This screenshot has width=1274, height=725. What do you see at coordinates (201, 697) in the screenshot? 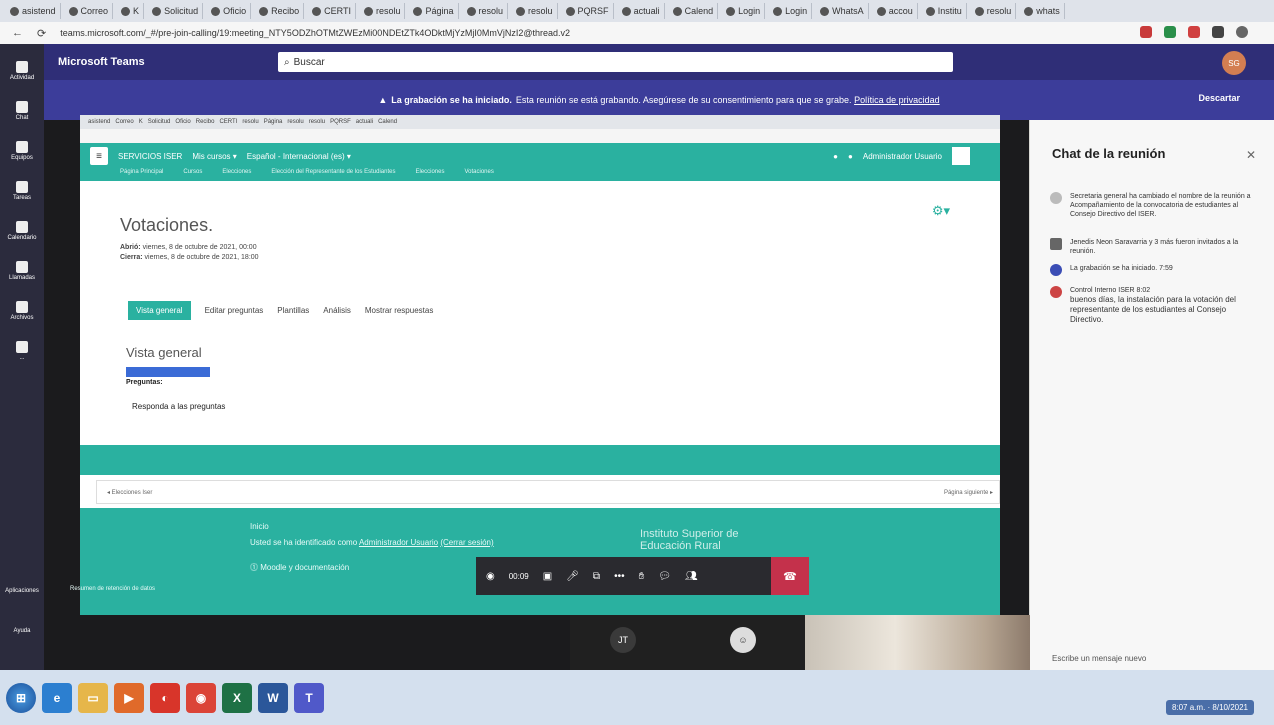
I see `chrome-icon: ◉` at bounding box center [201, 697].